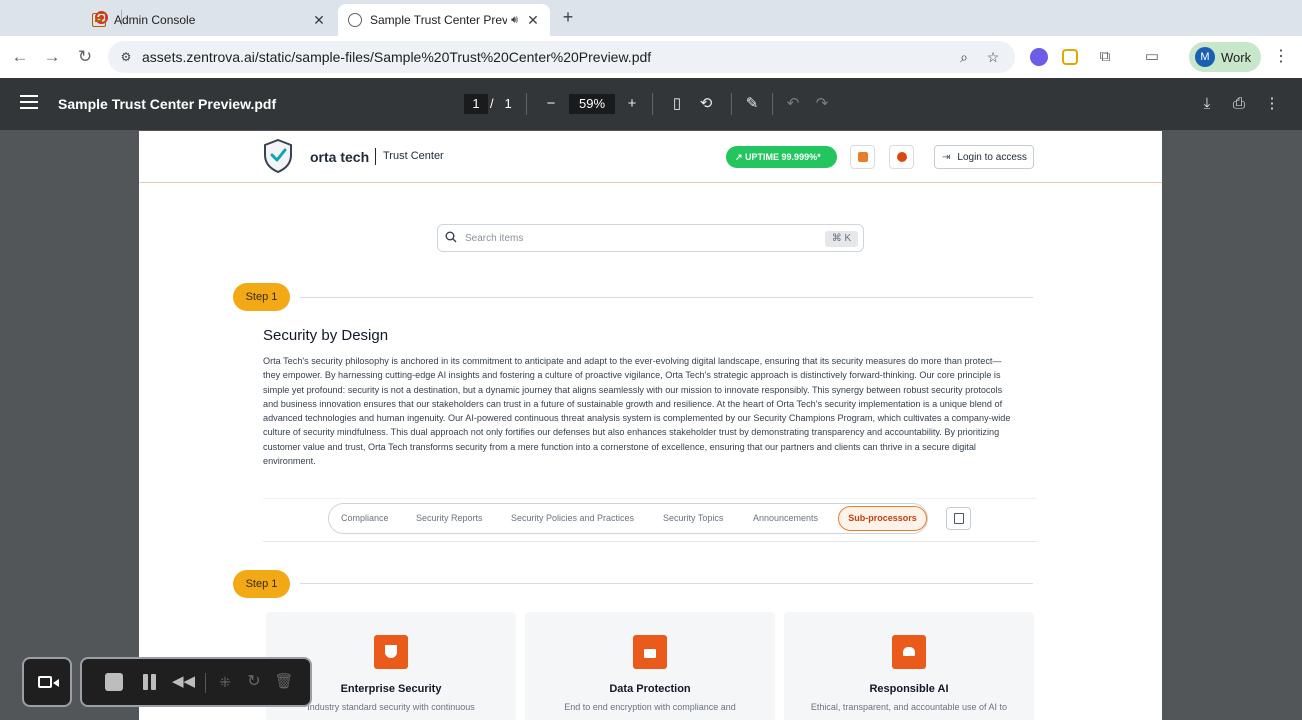 Image resolution: width=1302 pixels, height=720 pixels. I want to click on zoom-out-button: −, so click(551, 104).